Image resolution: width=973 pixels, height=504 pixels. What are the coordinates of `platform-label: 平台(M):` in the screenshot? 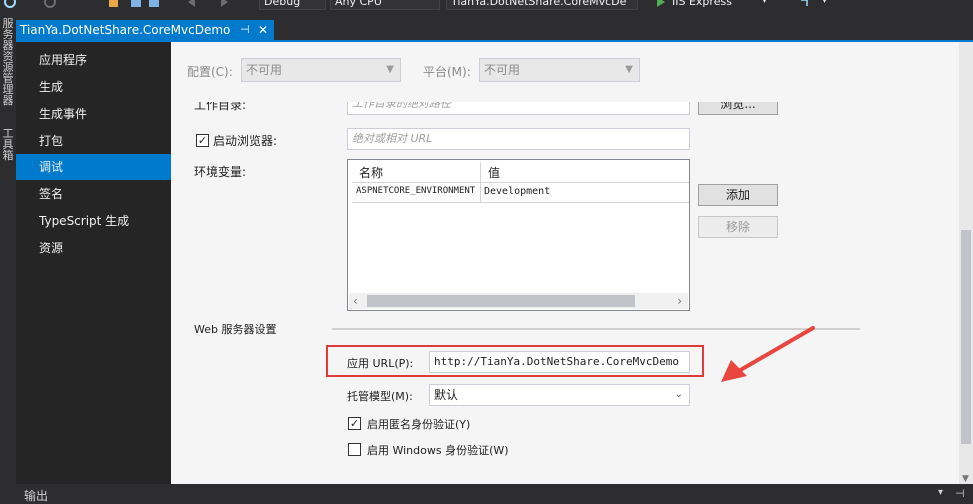 It's located at (447, 72).